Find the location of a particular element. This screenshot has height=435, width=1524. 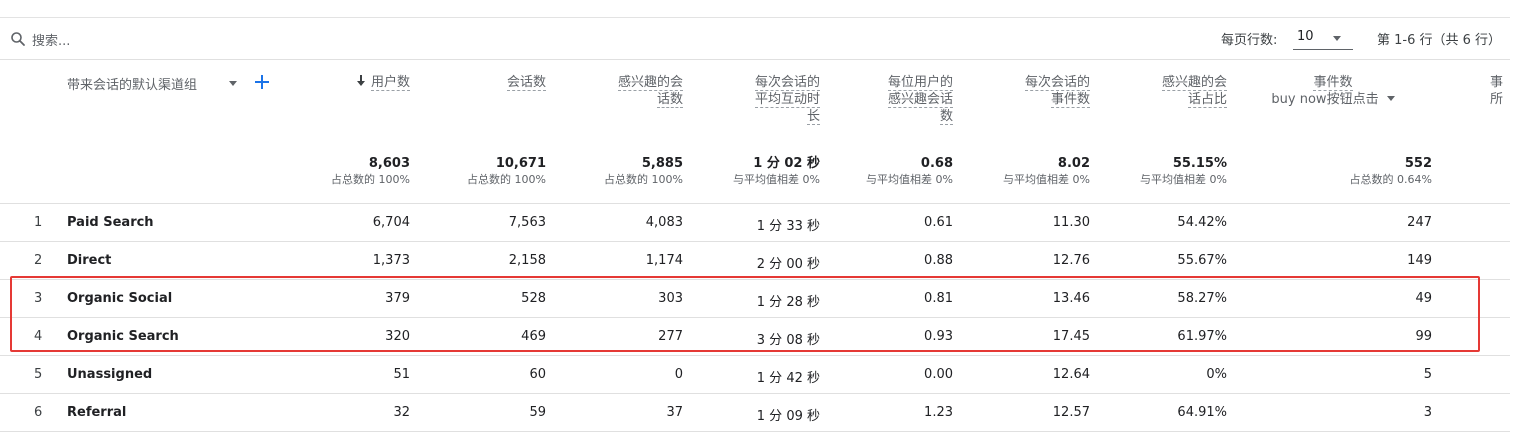

cell-engaged-per-user: 0.00 is located at coordinates (938, 374).